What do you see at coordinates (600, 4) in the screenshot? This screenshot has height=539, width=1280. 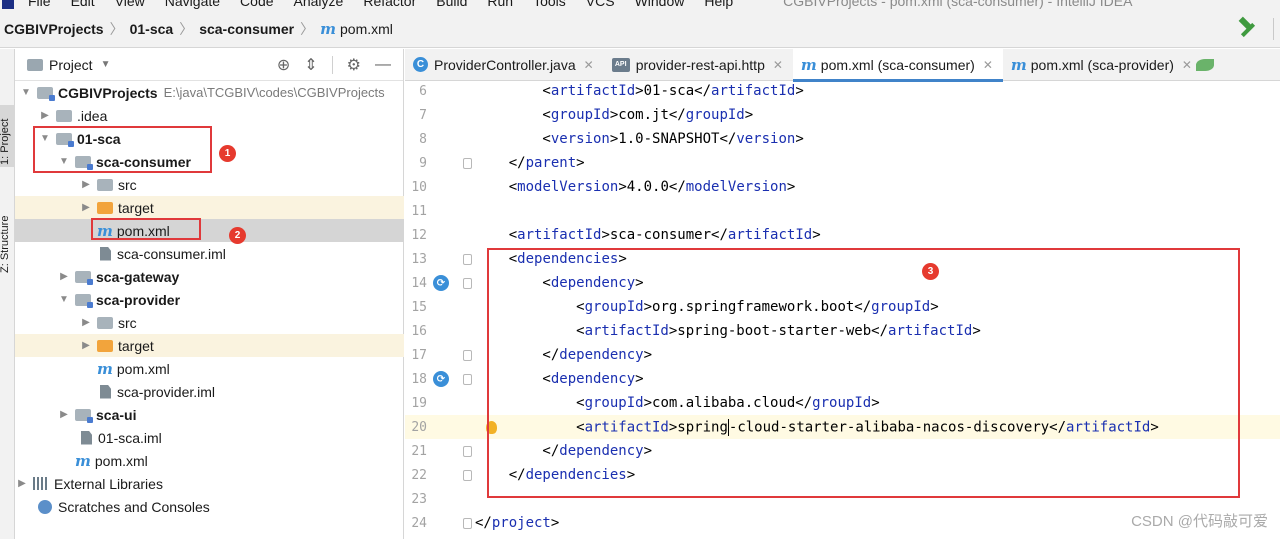 I see `menu-item-vcs: VCS` at bounding box center [600, 4].